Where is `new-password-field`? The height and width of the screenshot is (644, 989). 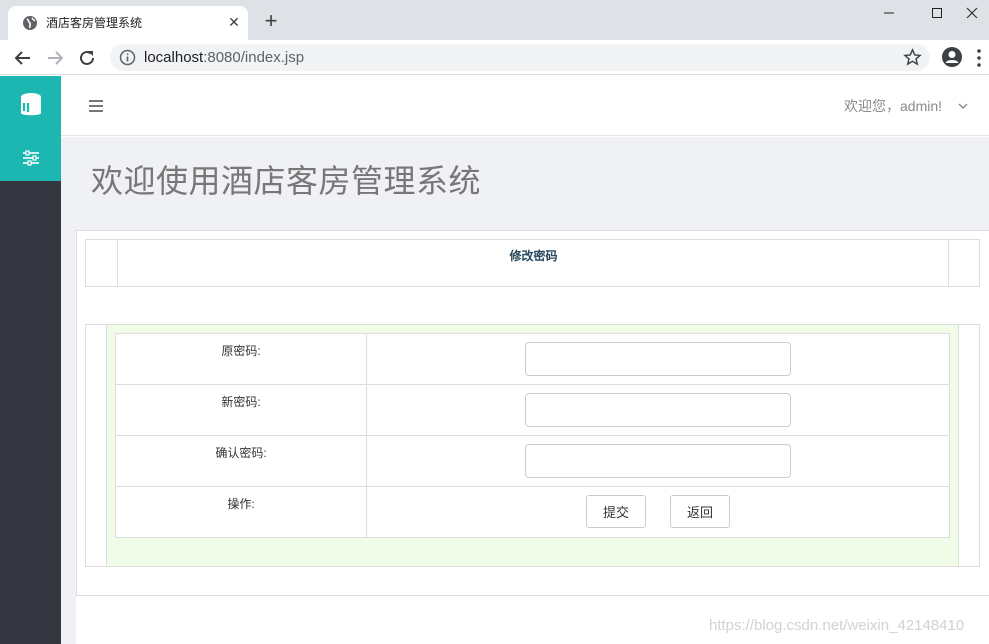 new-password-field is located at coordinates (658, 410).